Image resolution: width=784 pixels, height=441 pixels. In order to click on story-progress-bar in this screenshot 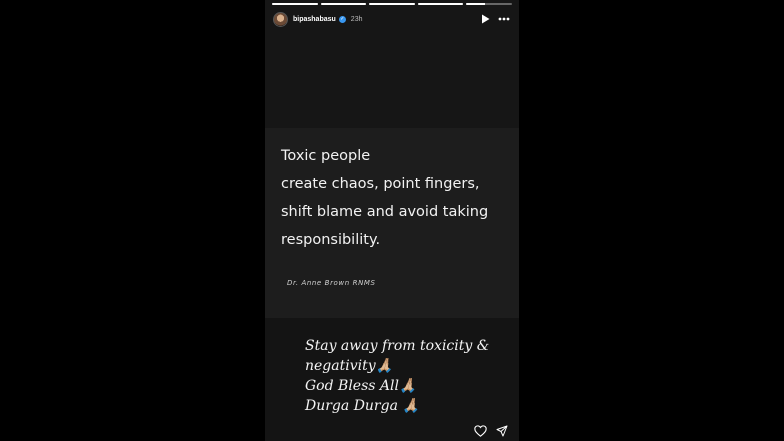, I will do `click(392, 4)`.